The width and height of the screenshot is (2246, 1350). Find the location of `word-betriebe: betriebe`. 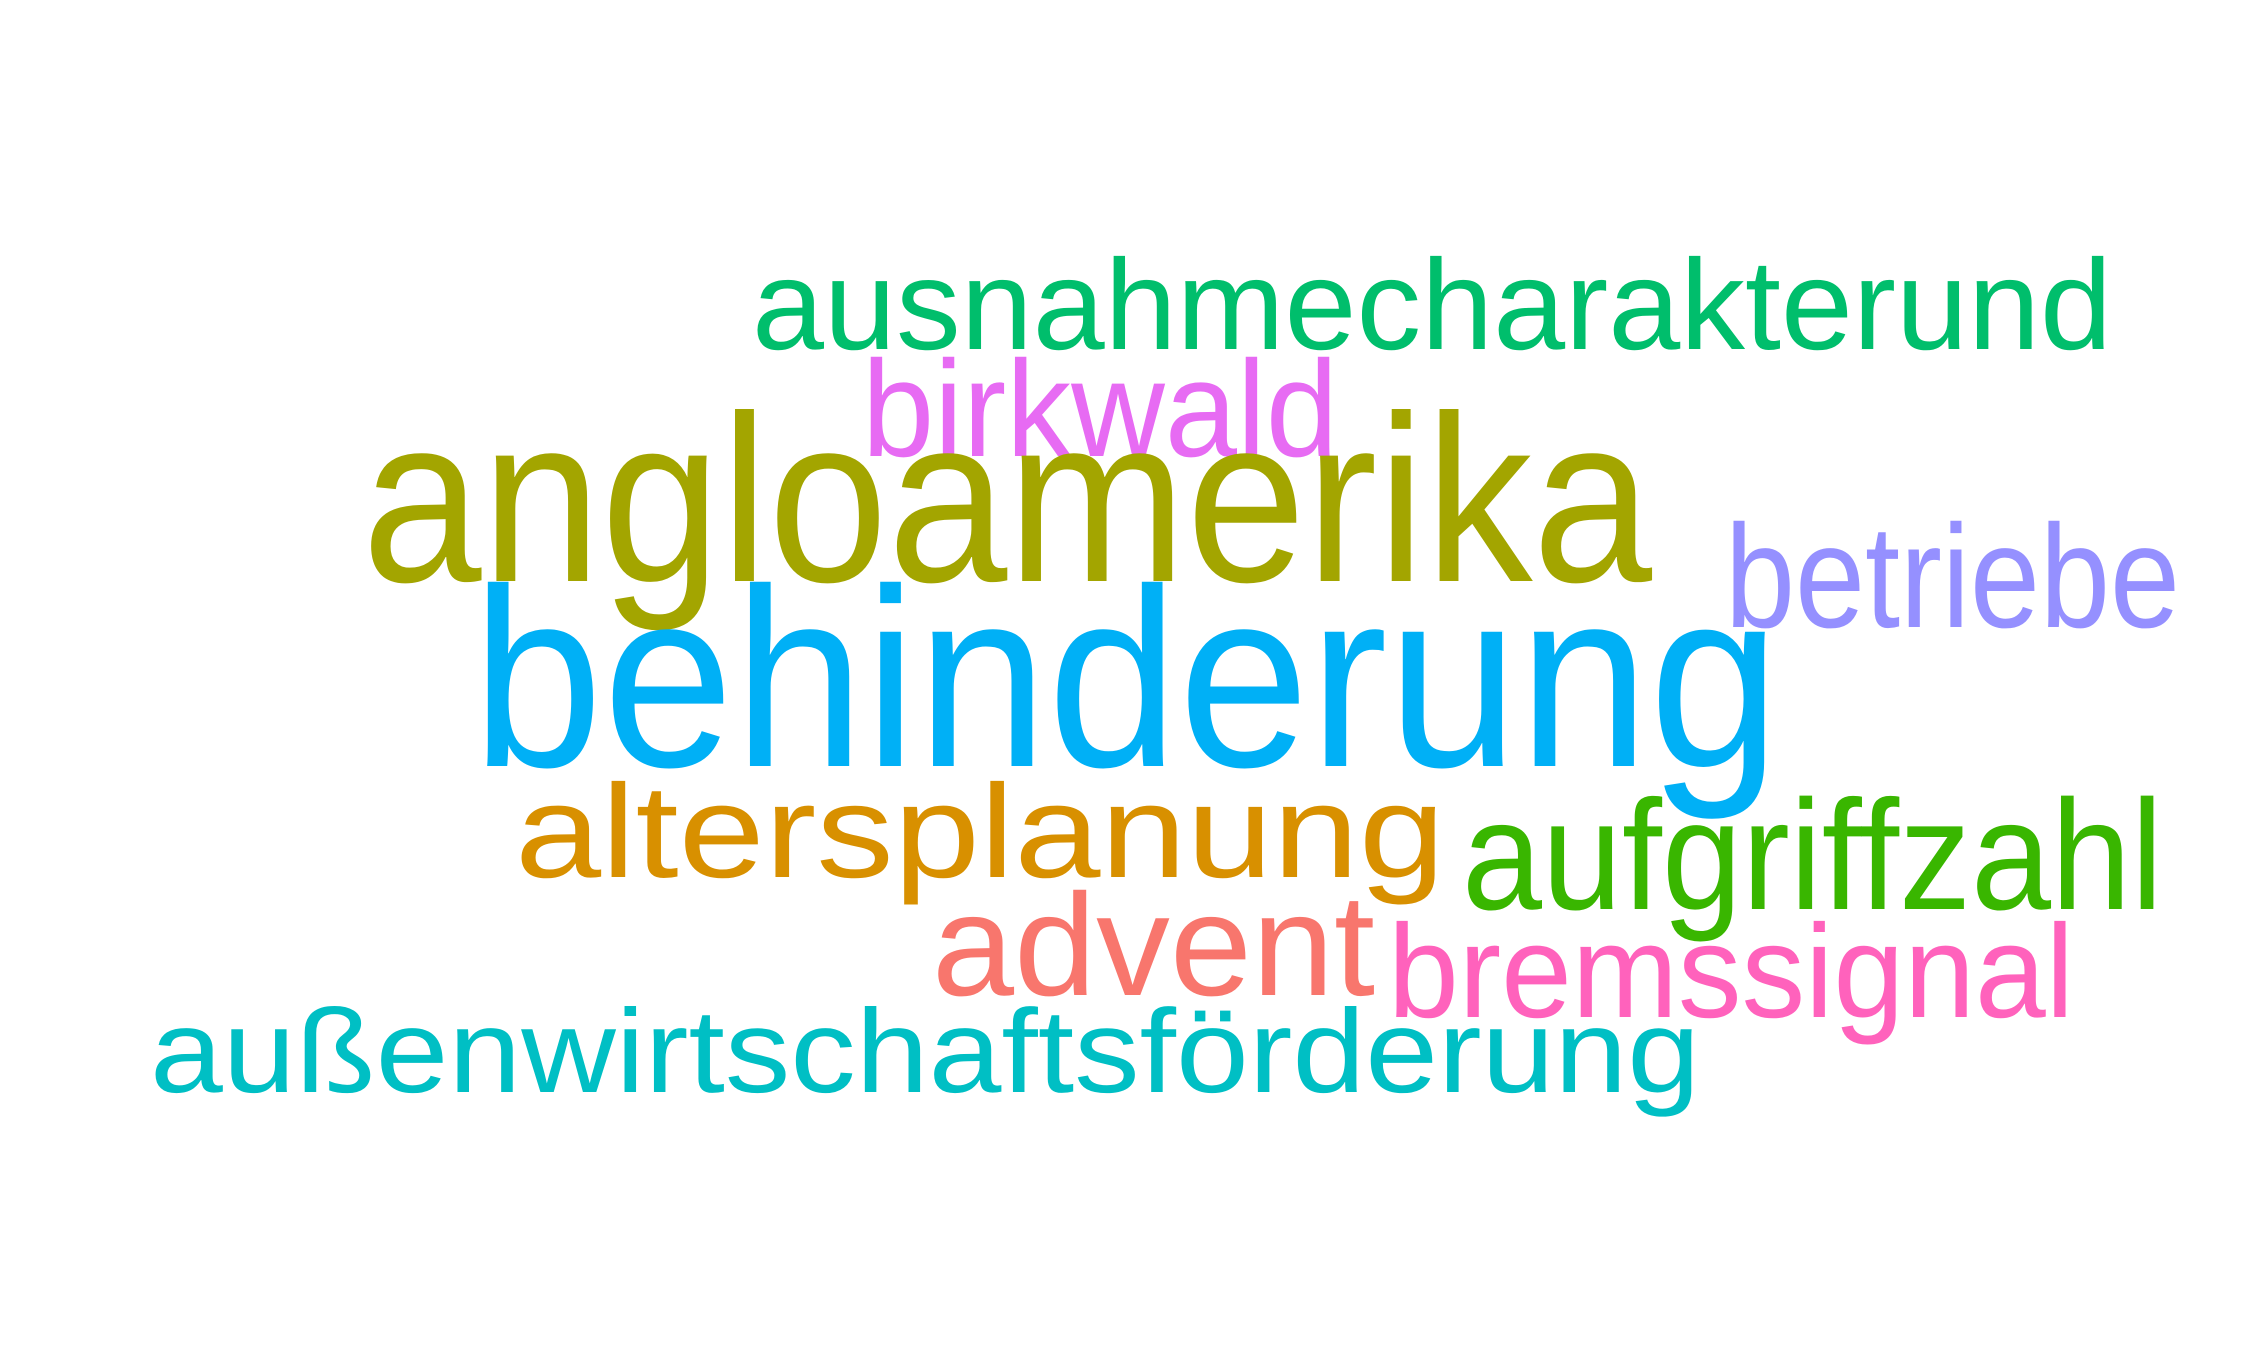

word-betriebe: betriebe is located at coordinates (1953, 576).